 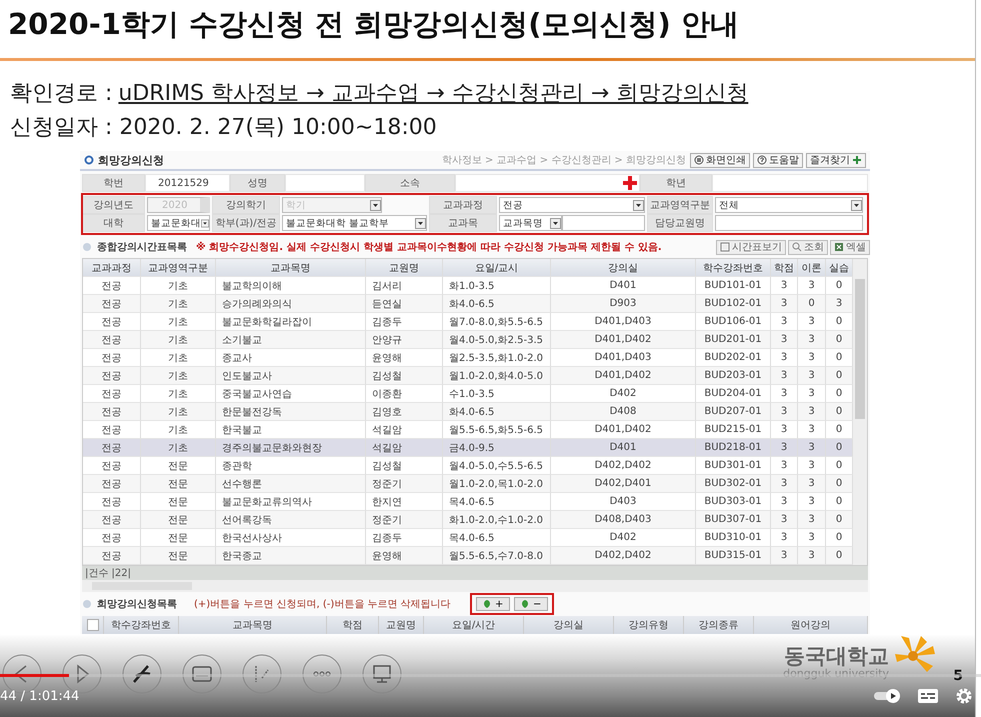 What do you see at coordinates (291, 556) in the screenshot?
I see `table-cell: 한국종교` at bounding box center [291, 556].